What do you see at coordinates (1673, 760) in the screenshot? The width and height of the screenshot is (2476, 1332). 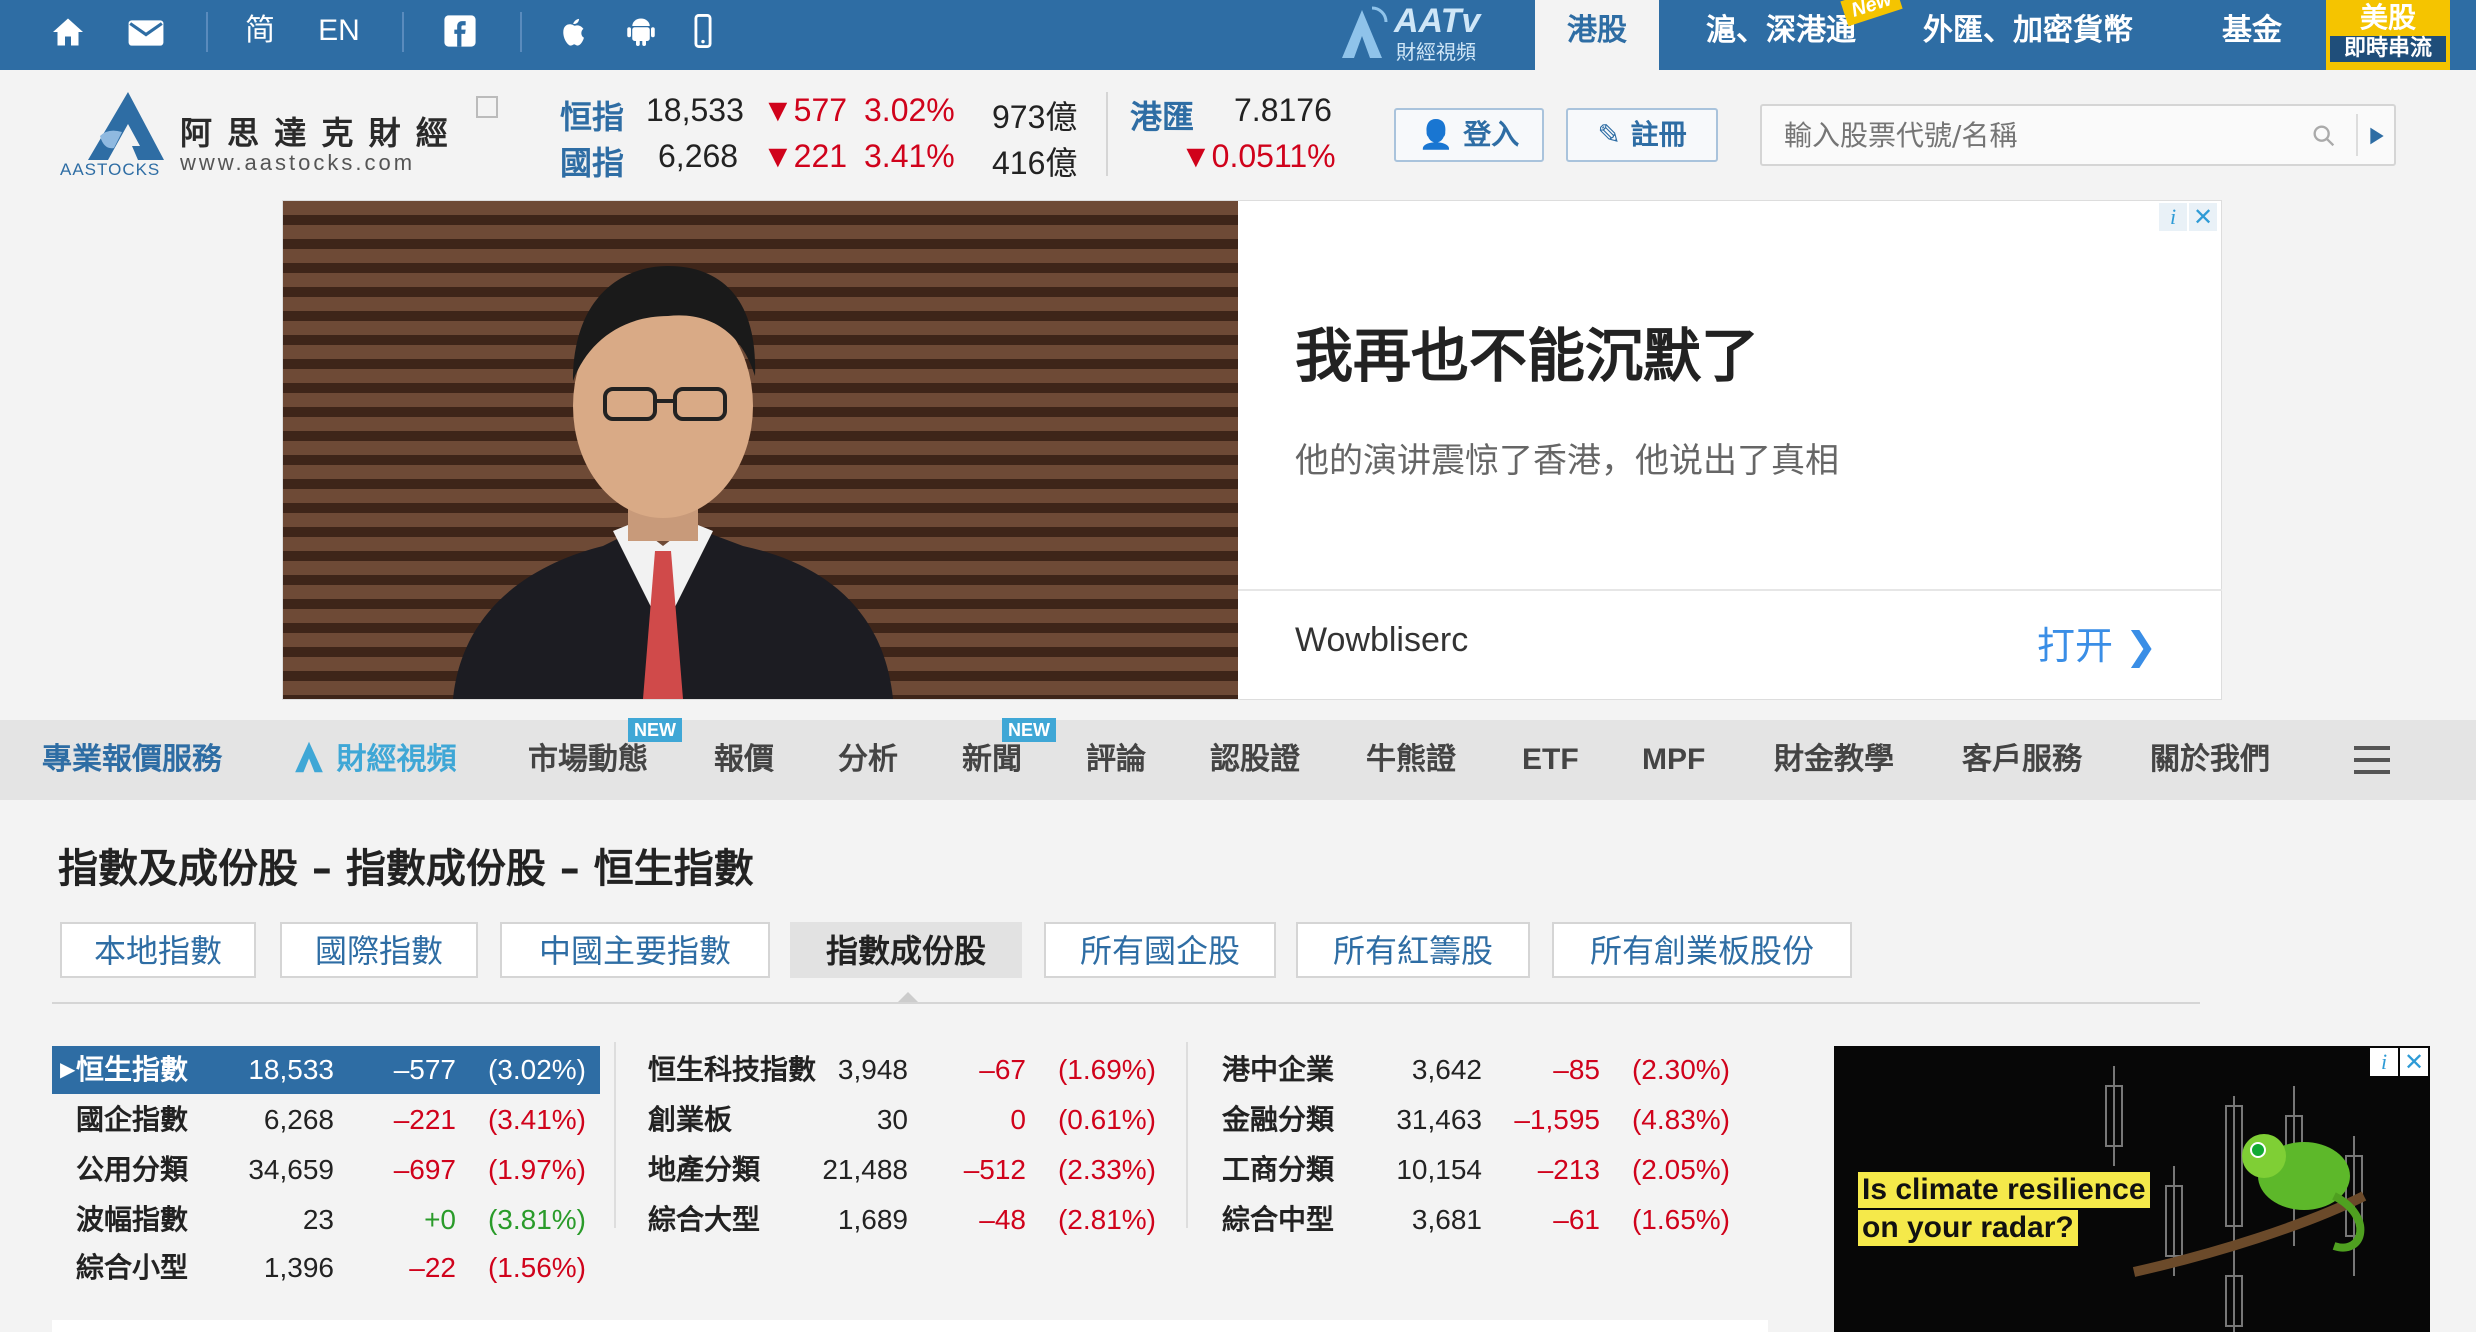 I see `nav-mpf: MPF` at bounding box center [1673, 760].